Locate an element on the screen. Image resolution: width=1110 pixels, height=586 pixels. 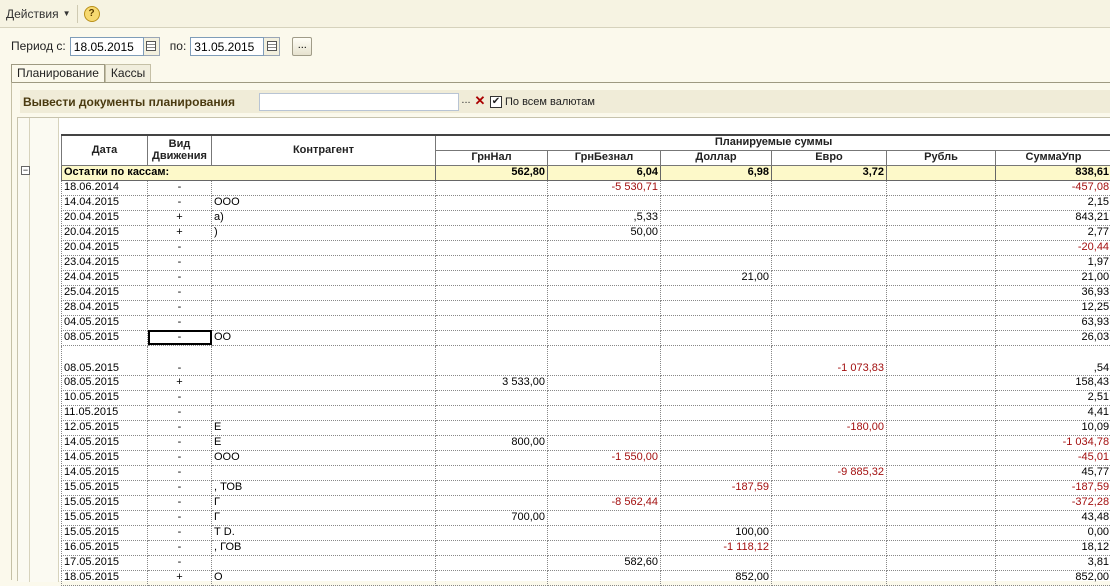
header-rub: Рубль is located at coordinates (941, 157).